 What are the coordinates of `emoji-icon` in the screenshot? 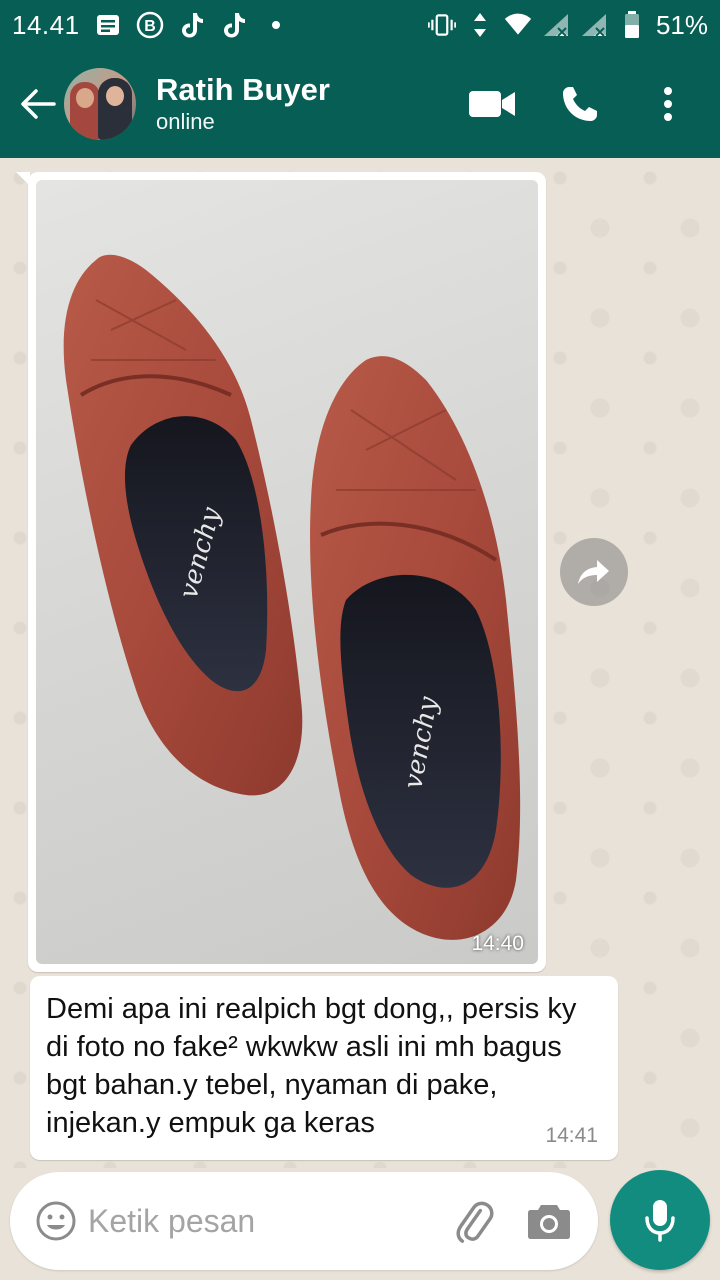 It's located at (56, 1221).